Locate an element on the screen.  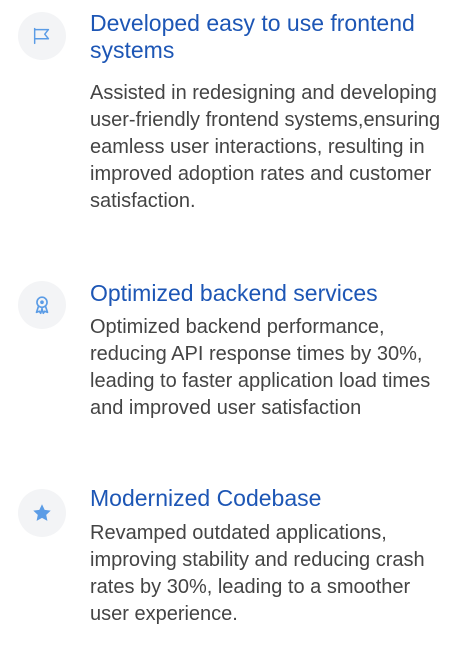
award-icon is located at coordinates (42, 305).